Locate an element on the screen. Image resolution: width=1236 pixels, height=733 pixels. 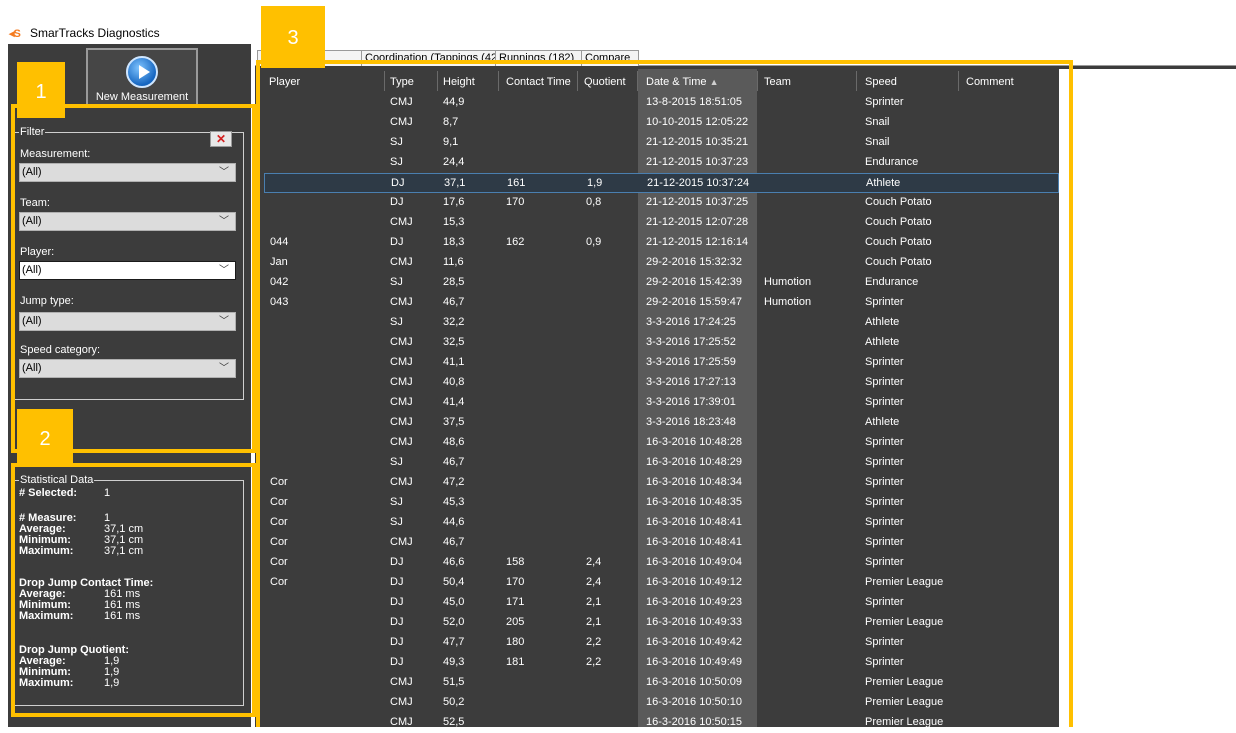
title-bar: ◂S SmarTracks Diagnostics is located at coordinates (618, 22).